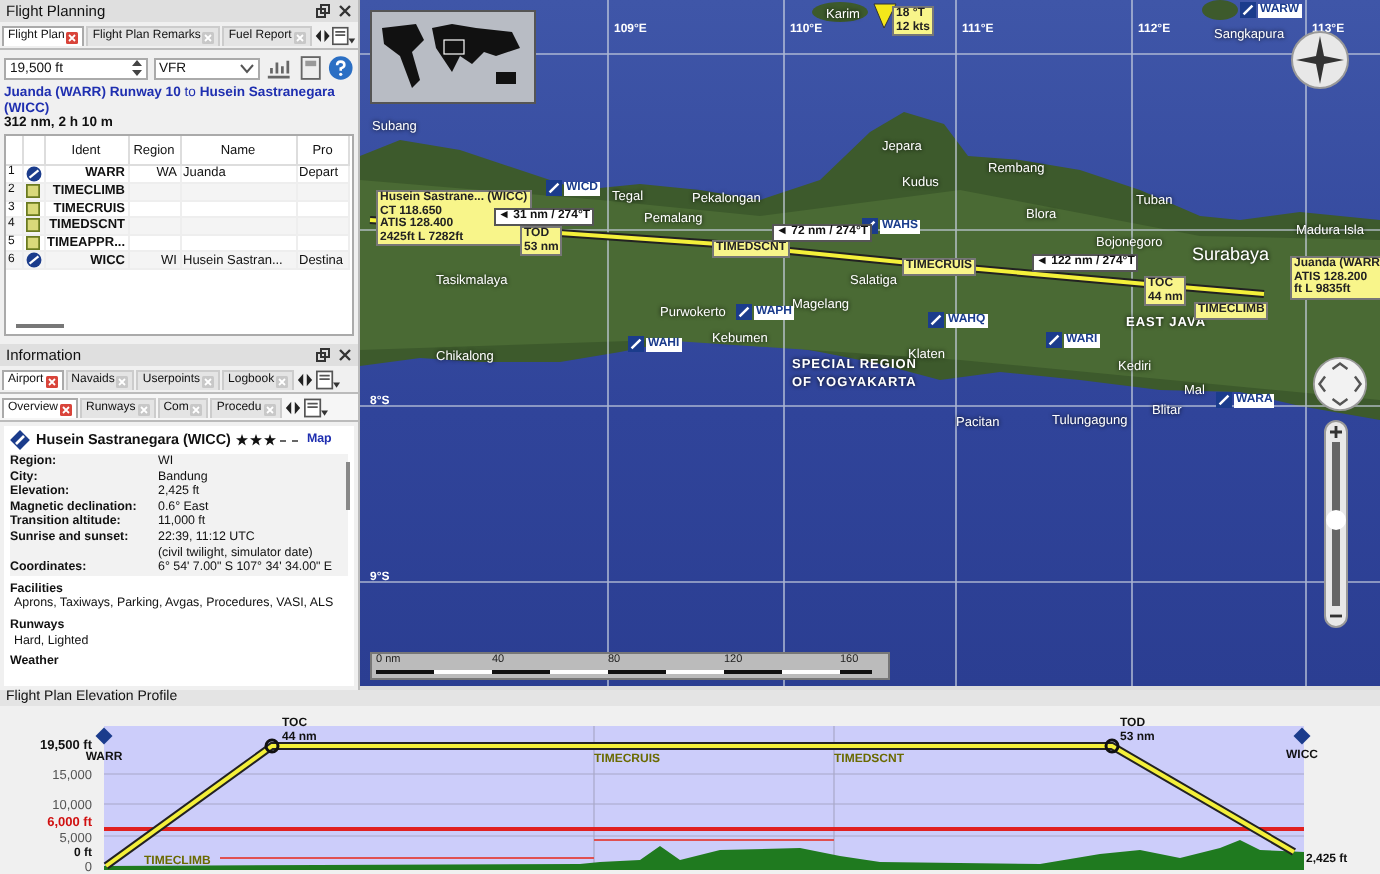 The image size is (1380, 874). Describe the element at coordinates (278, 68) in the screenshot. I see `chart-icon` at that location.